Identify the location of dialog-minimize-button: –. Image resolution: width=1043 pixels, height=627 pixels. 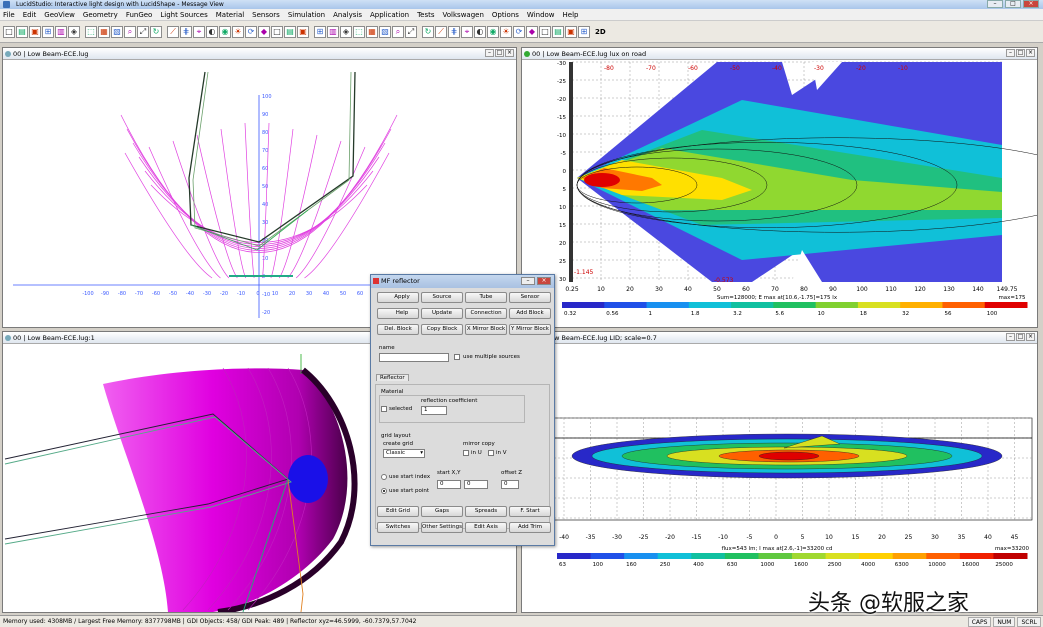
(528, 281).